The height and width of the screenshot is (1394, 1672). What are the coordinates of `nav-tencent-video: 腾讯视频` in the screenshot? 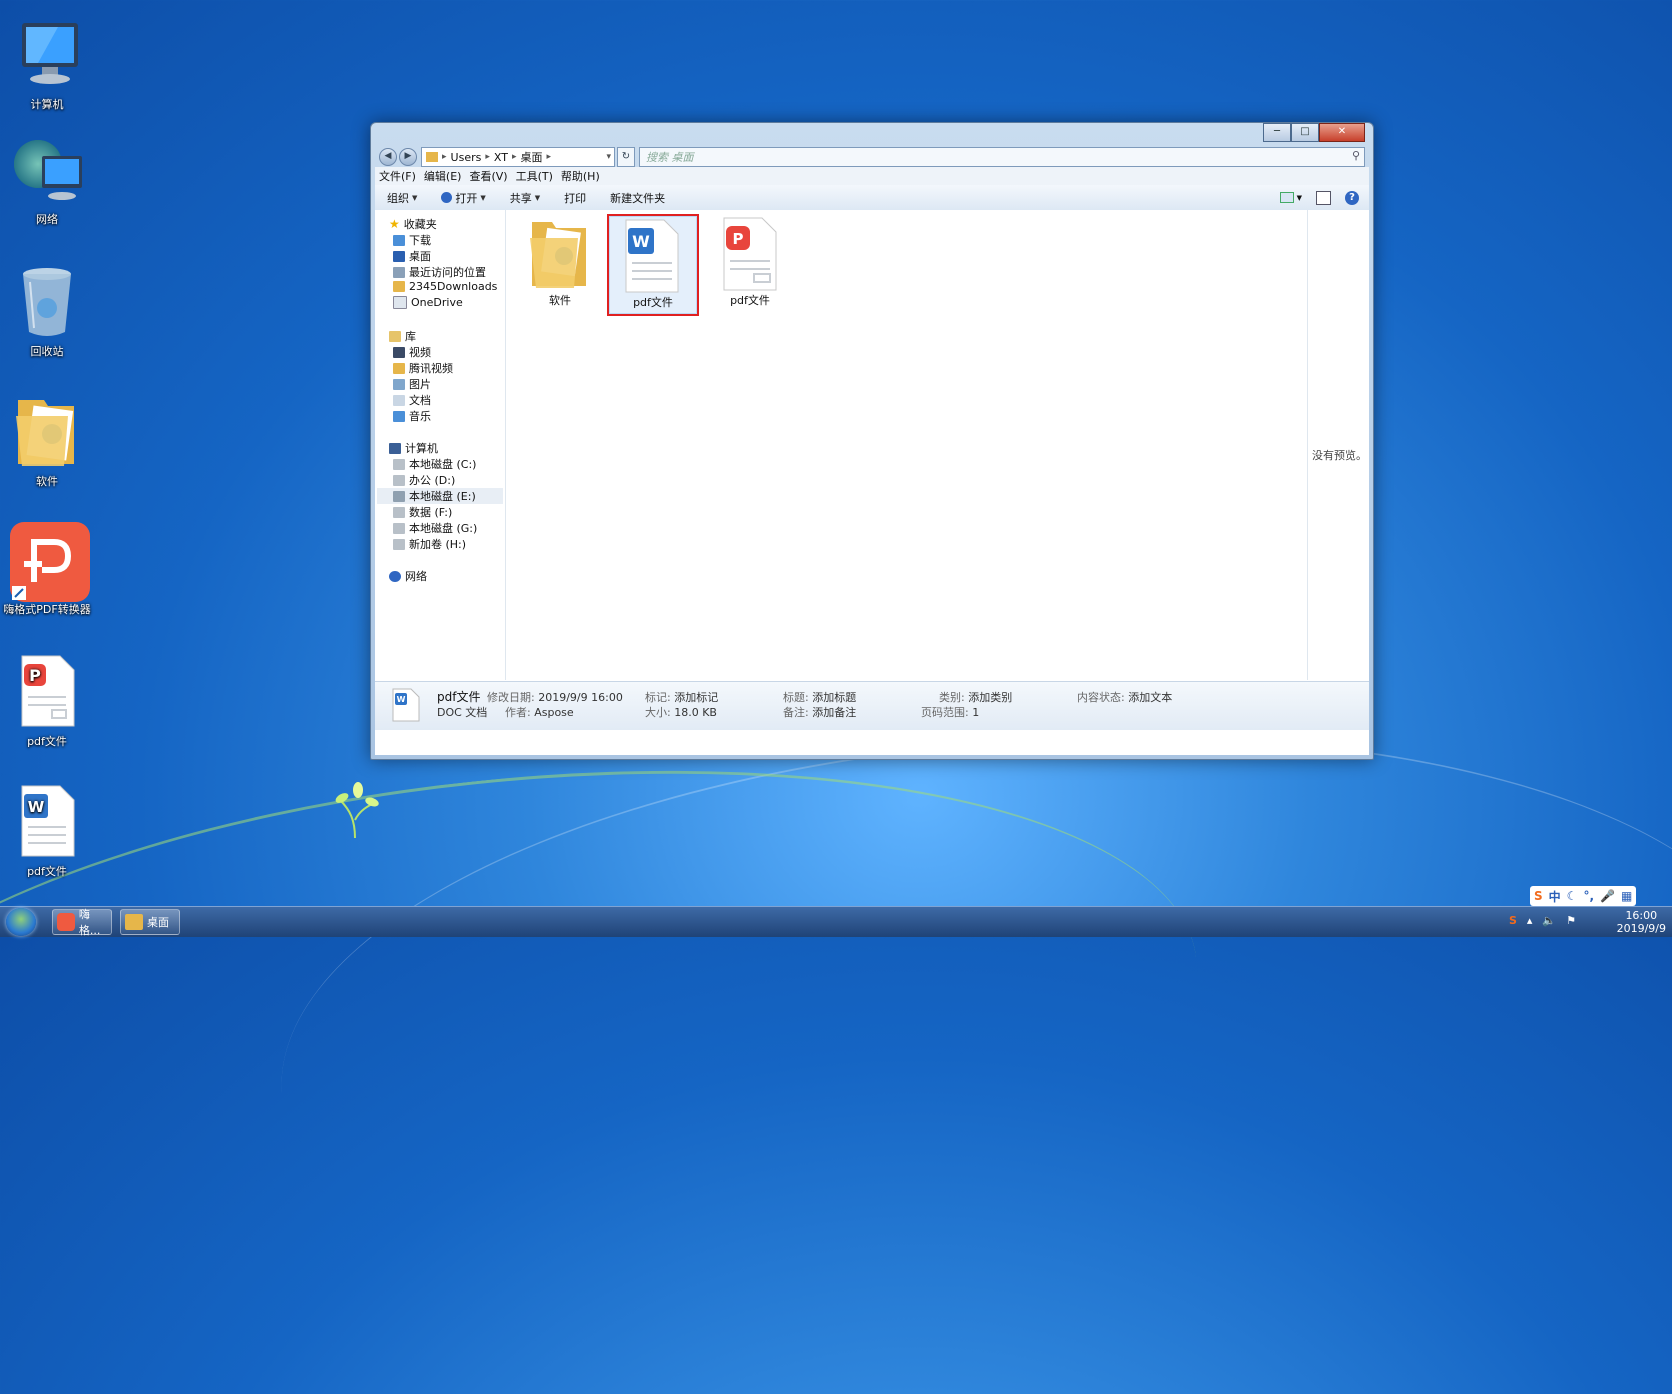 It's located at (423, 368).